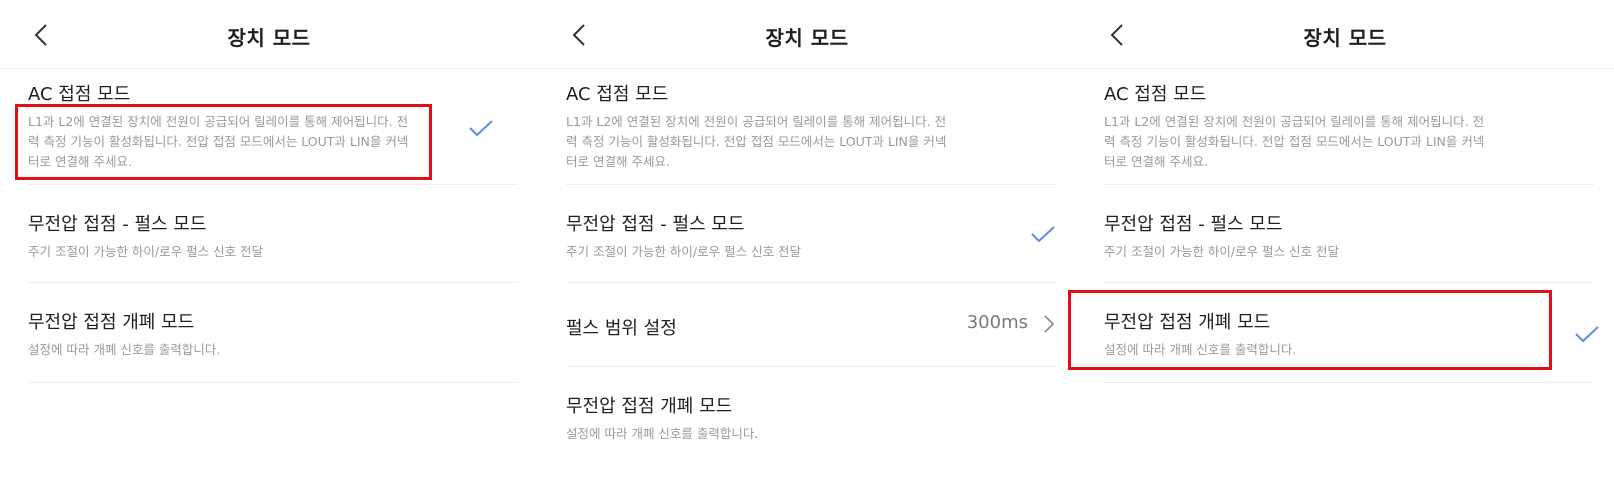 The image size is (1614, 478). I want to click on pulse-range-setting: 펄스 범위 설정 300ms, so click(811, 338).